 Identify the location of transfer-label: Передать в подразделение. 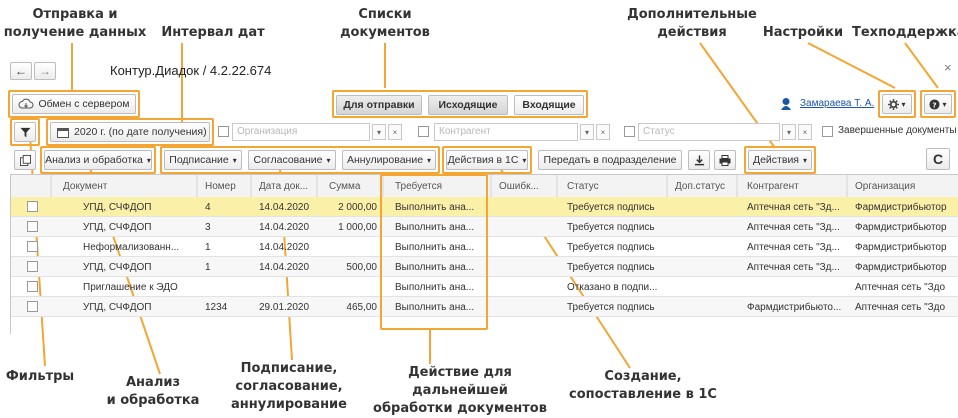
(610, 160).